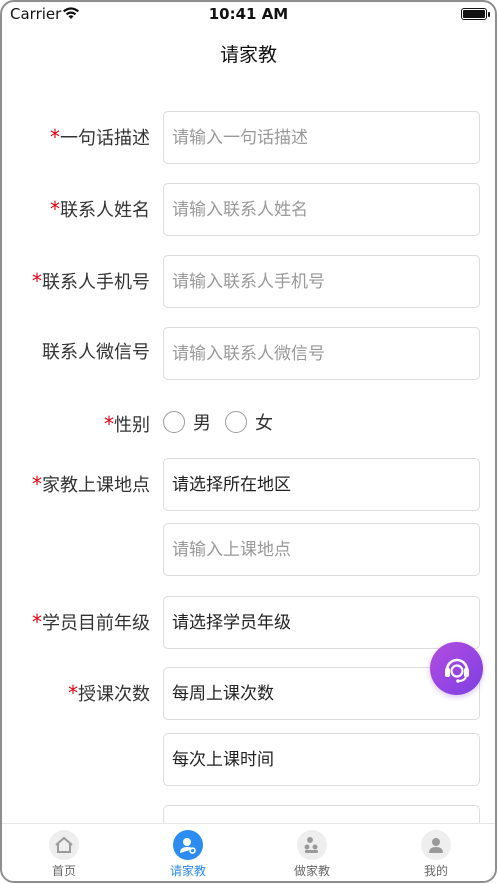 The width and height of the screenshot is (497, 883). Describe the element at coordinates (187, 871) in the screenshot. I see `tab-label: 请家教` at that location.